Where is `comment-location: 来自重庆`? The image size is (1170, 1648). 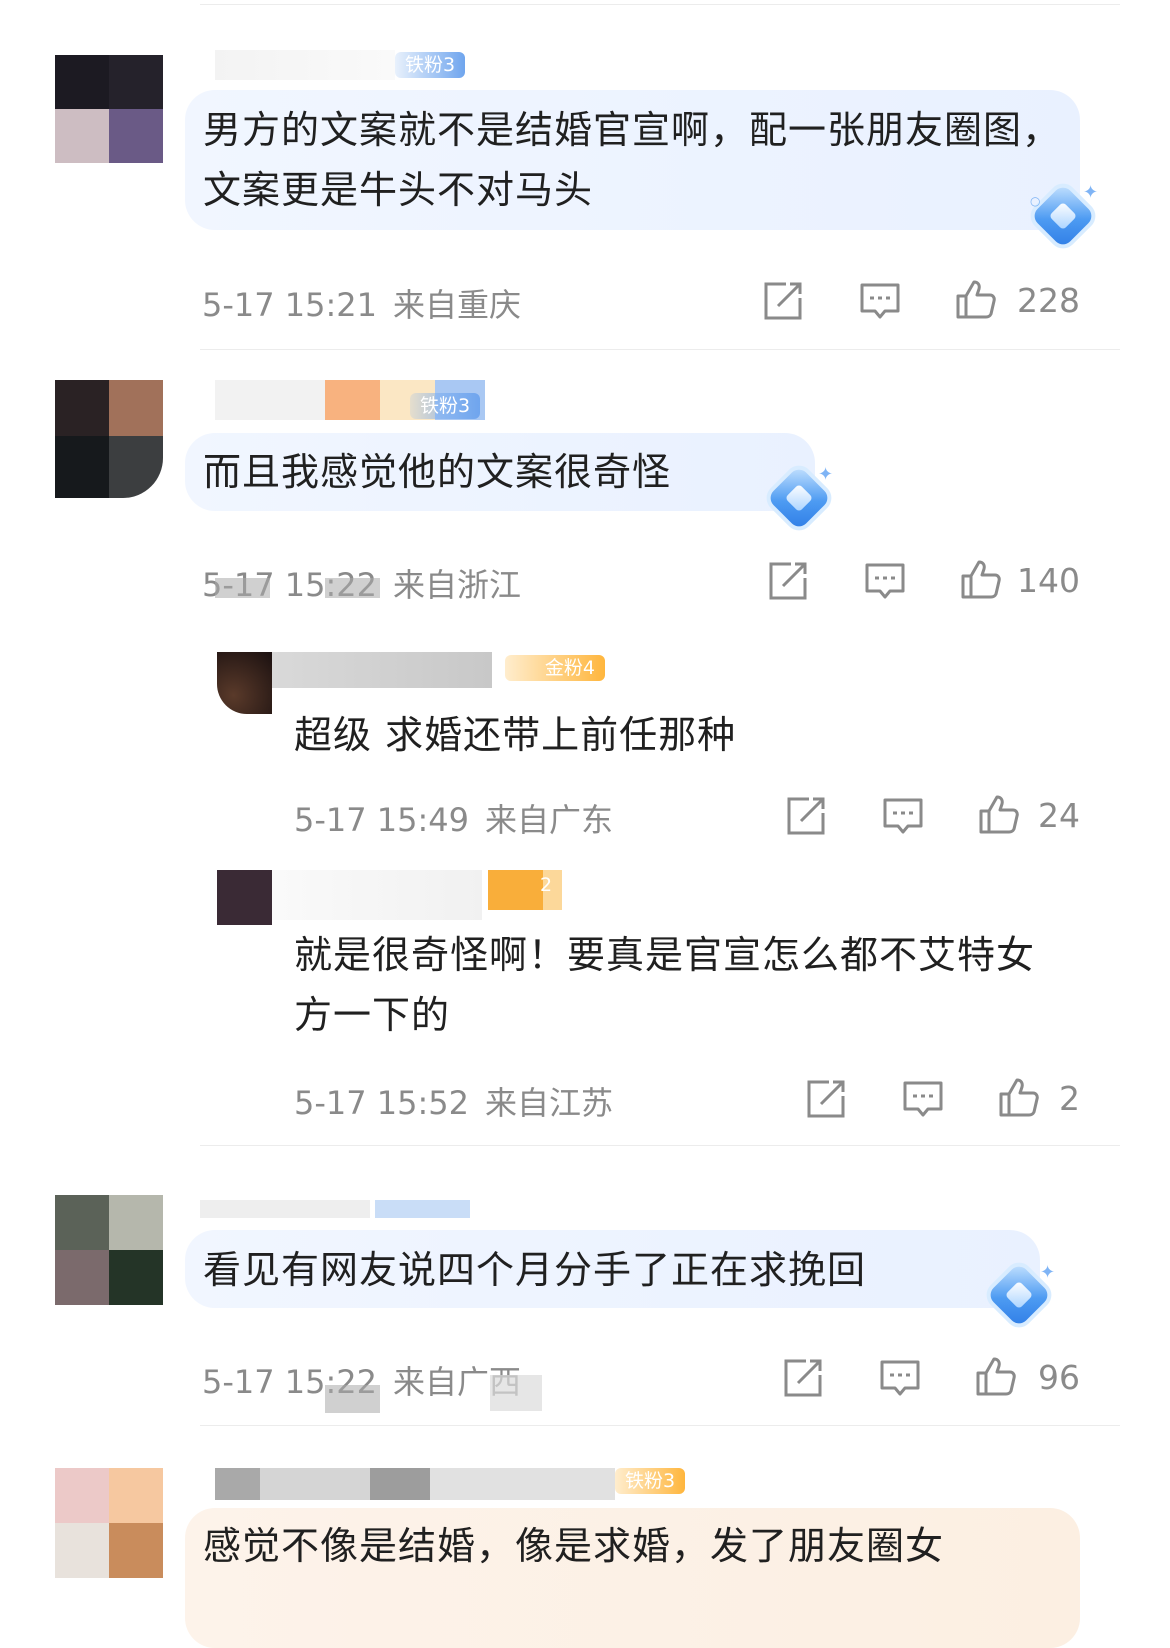
comment-location: 来自重庆 is located at coordinates (457, 305).